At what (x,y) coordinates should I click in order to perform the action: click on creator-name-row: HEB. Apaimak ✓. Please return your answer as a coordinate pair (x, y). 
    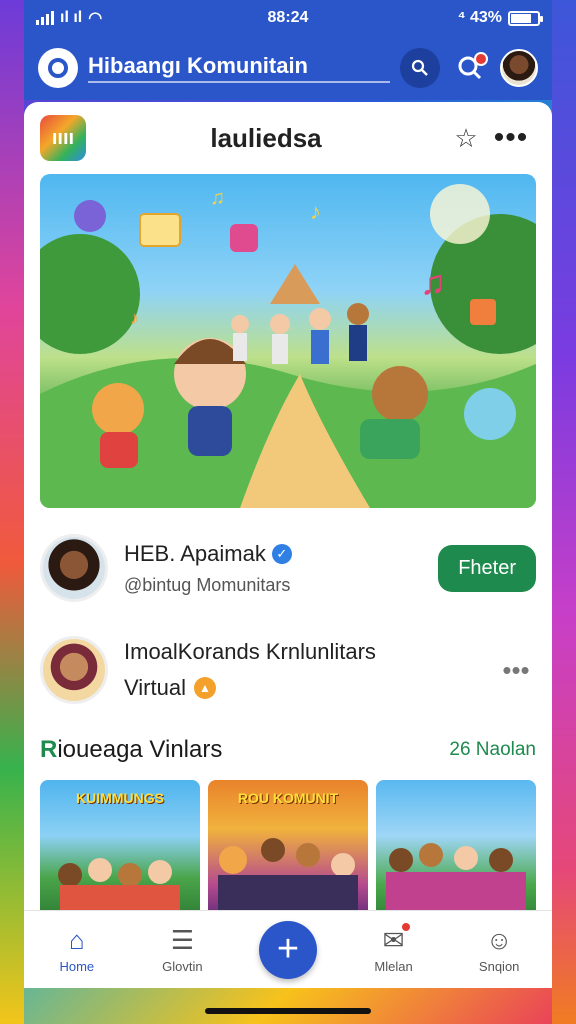
    Looking at the image, I should click on (281, 554).